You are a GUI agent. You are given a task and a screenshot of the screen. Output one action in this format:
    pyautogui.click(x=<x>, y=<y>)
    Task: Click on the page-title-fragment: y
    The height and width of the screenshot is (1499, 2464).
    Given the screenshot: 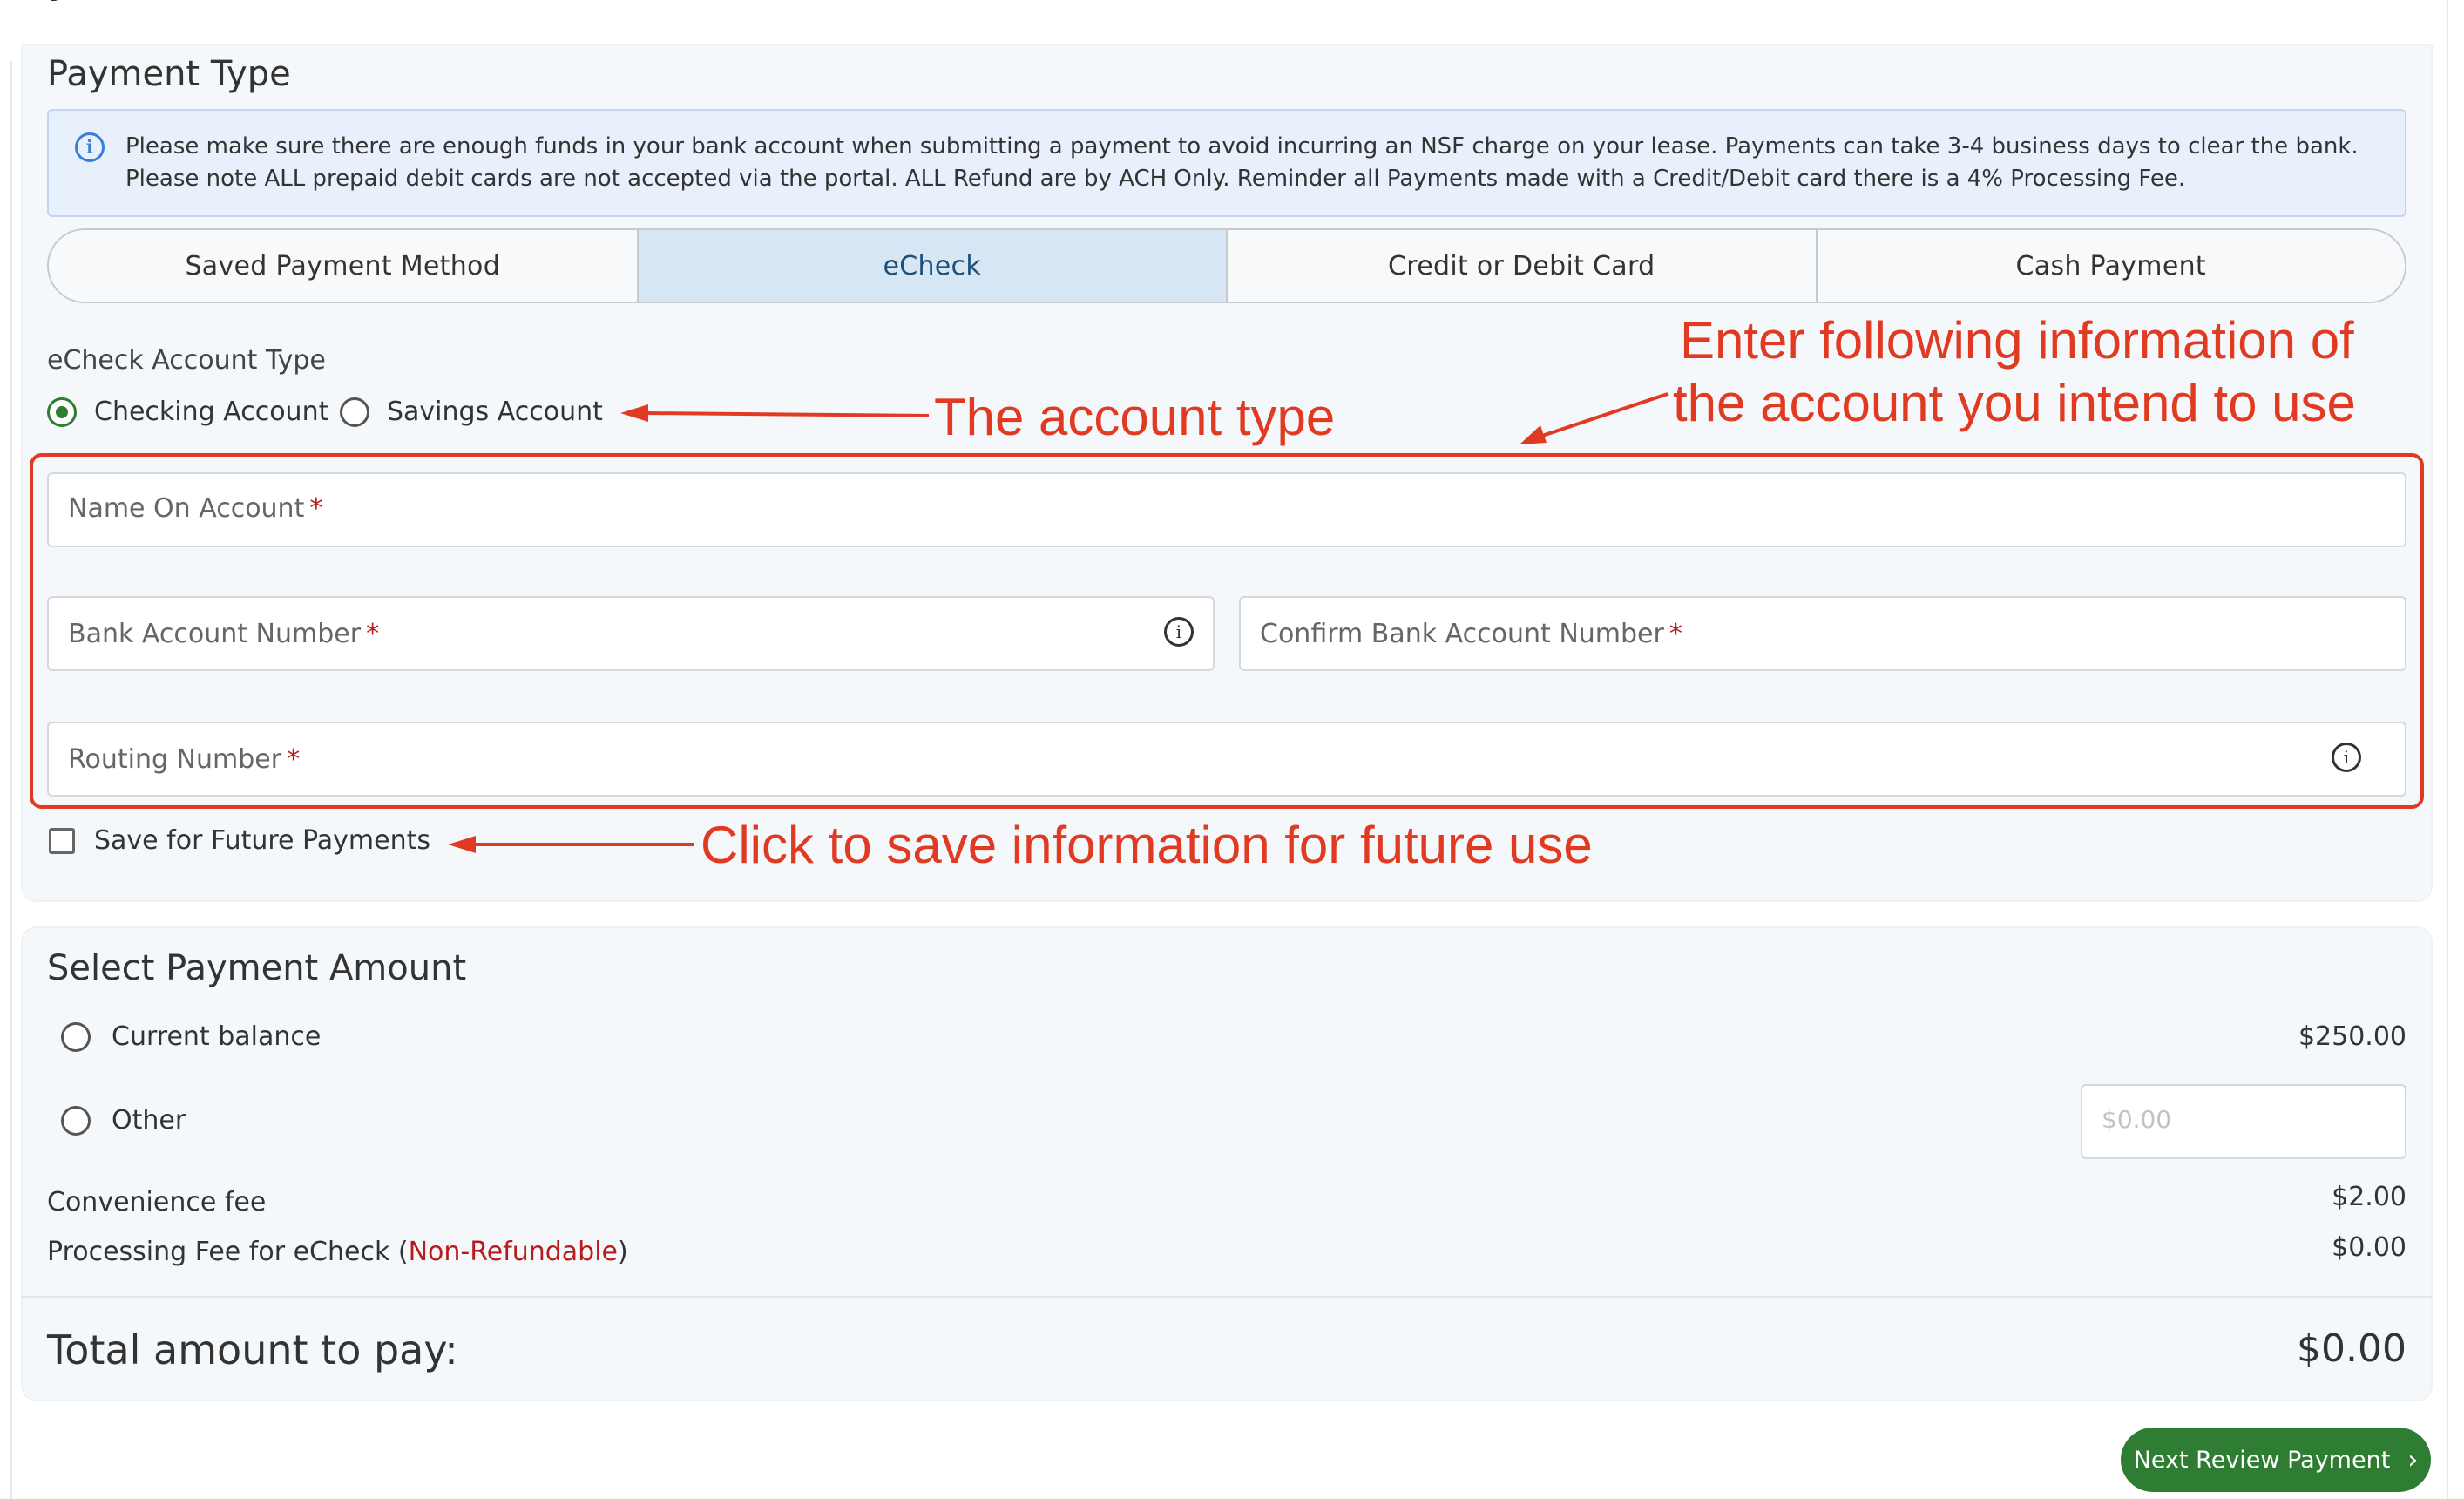 What is the action you would take?
    pyautogui.click(x=60, y=2)
    